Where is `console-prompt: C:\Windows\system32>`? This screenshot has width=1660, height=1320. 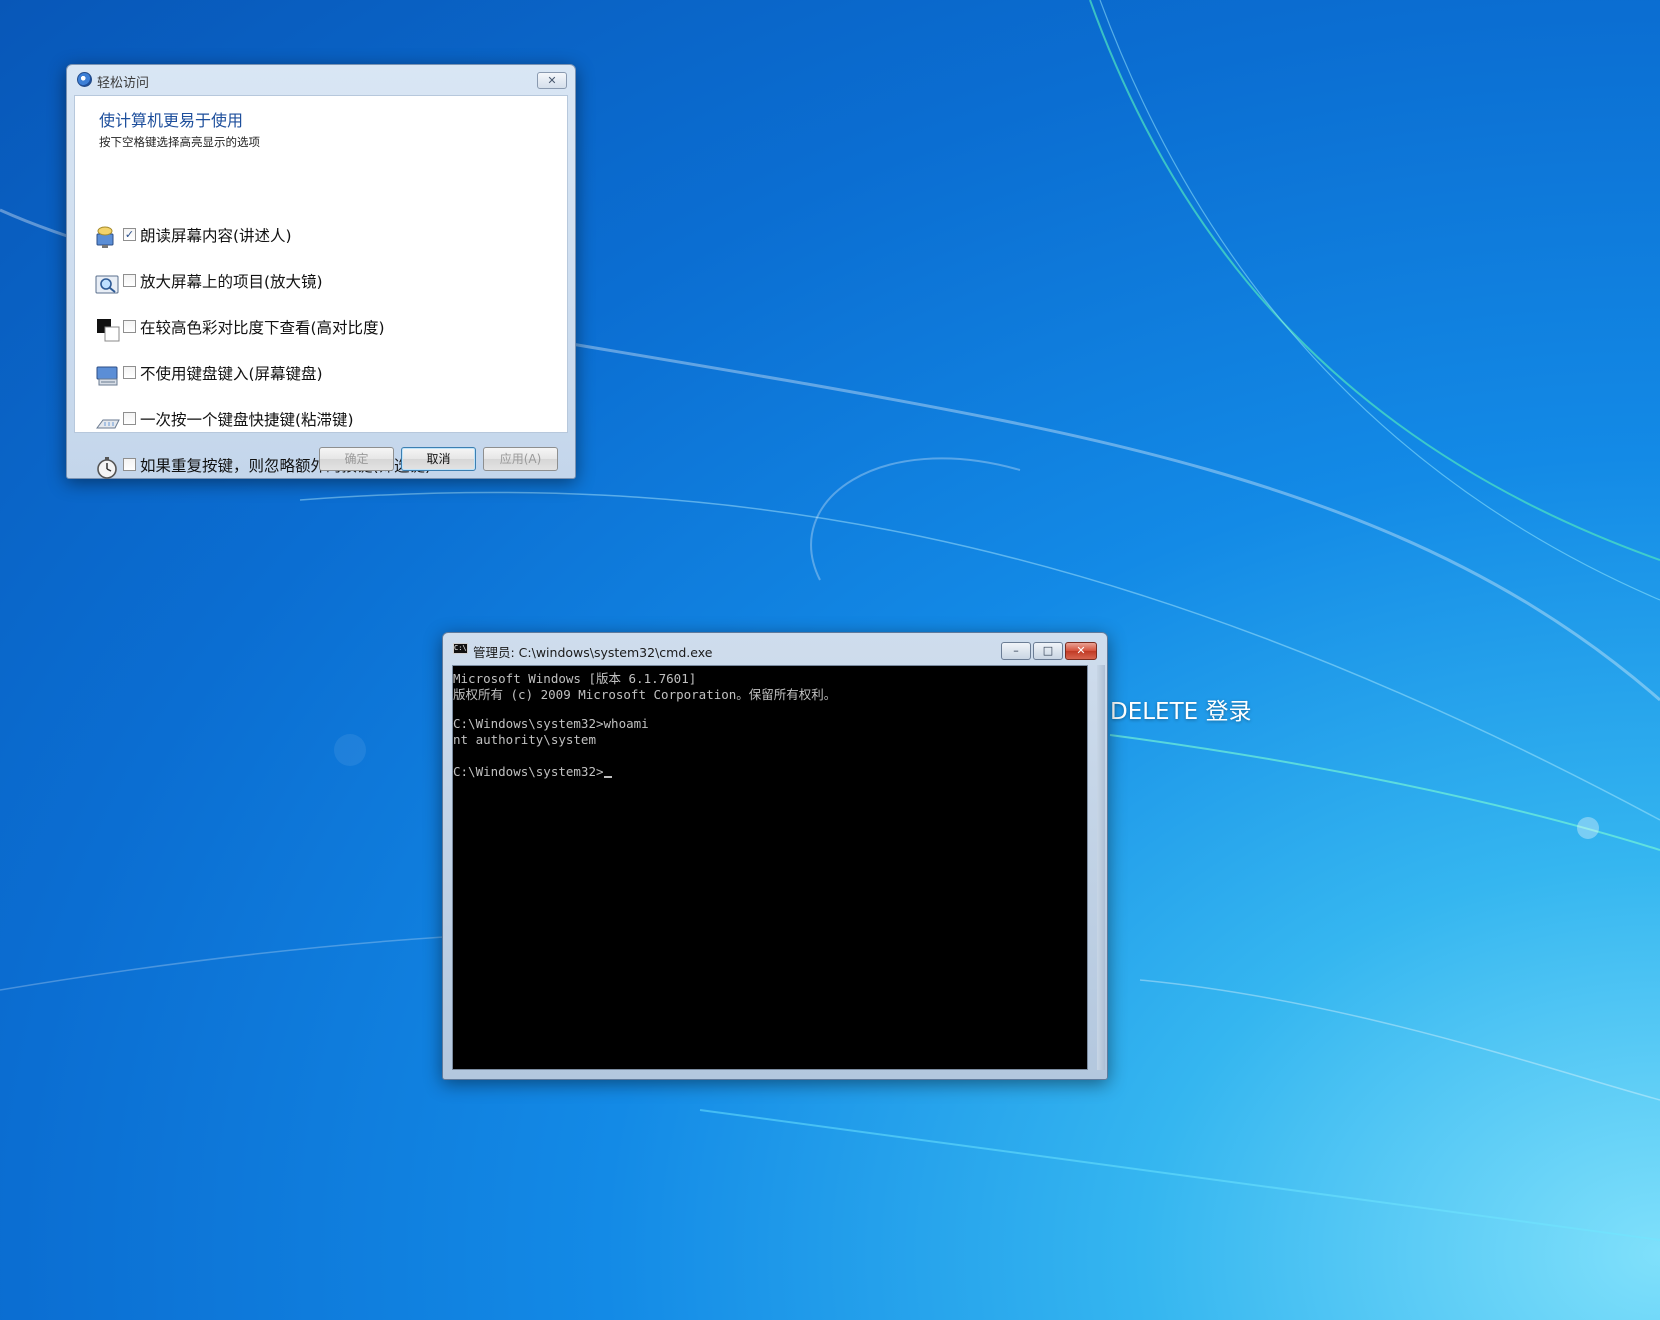
console-prompt: C:\Windows\system32> is located at coordinates (528, 771).